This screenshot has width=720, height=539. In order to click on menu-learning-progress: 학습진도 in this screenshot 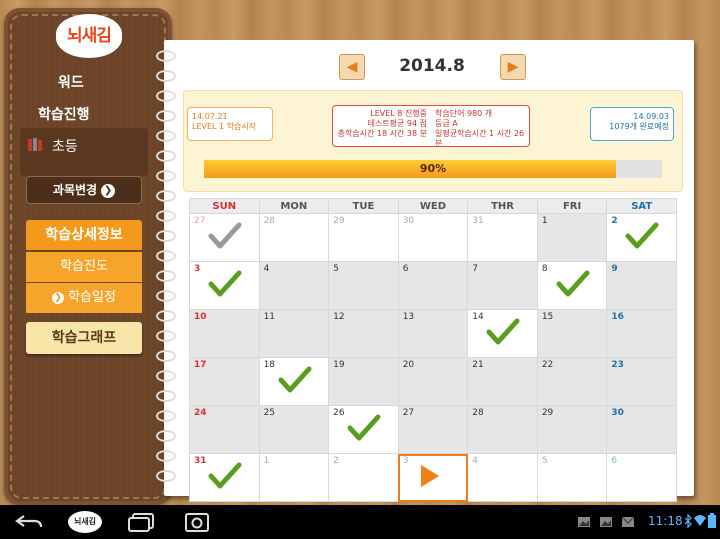, I will do `click(84, 267)`.